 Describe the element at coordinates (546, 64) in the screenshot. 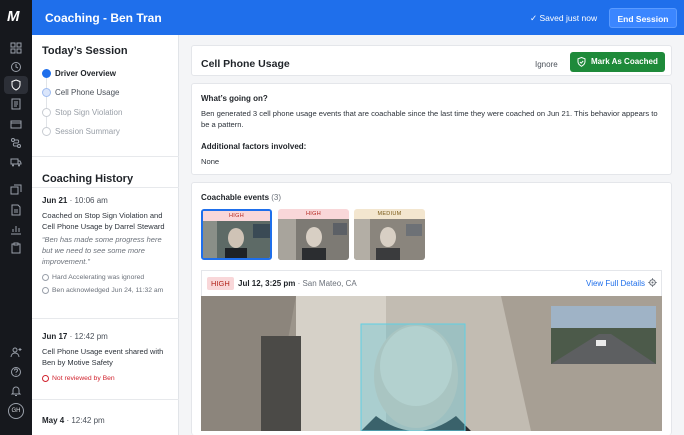

I see `ignore-button: Ignore` at that location.